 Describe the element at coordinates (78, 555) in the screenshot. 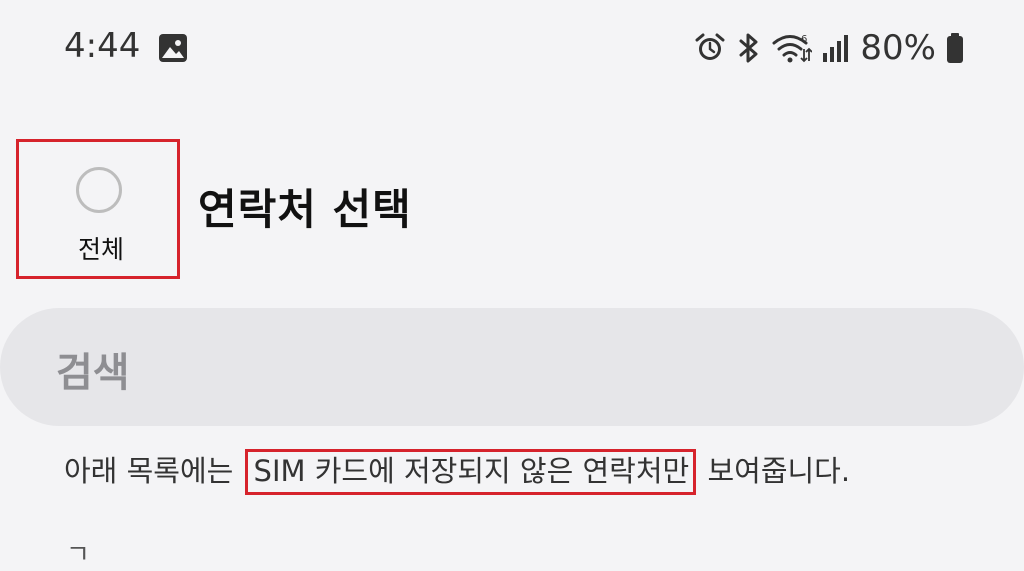

I see `list-index-header: ㄱ` at that location.